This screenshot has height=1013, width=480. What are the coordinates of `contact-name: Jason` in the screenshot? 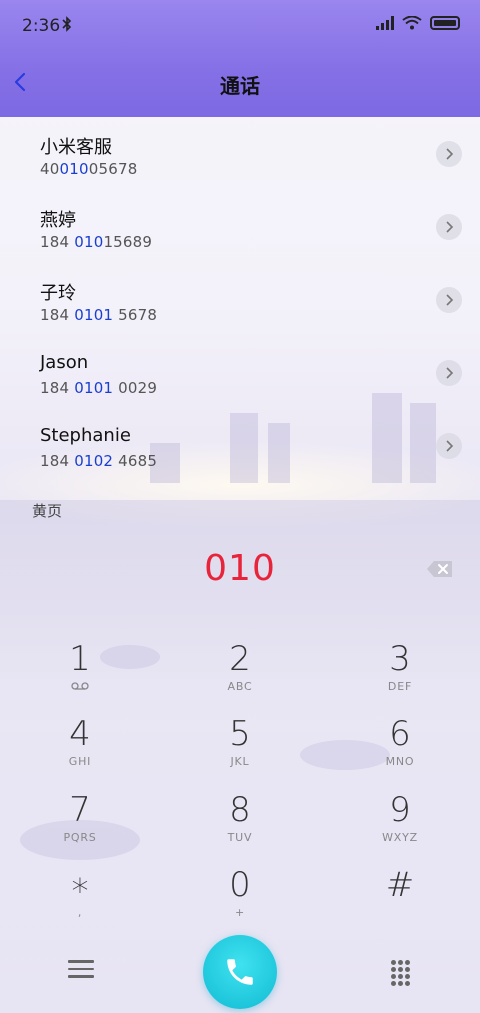 It's located at (64, 362).